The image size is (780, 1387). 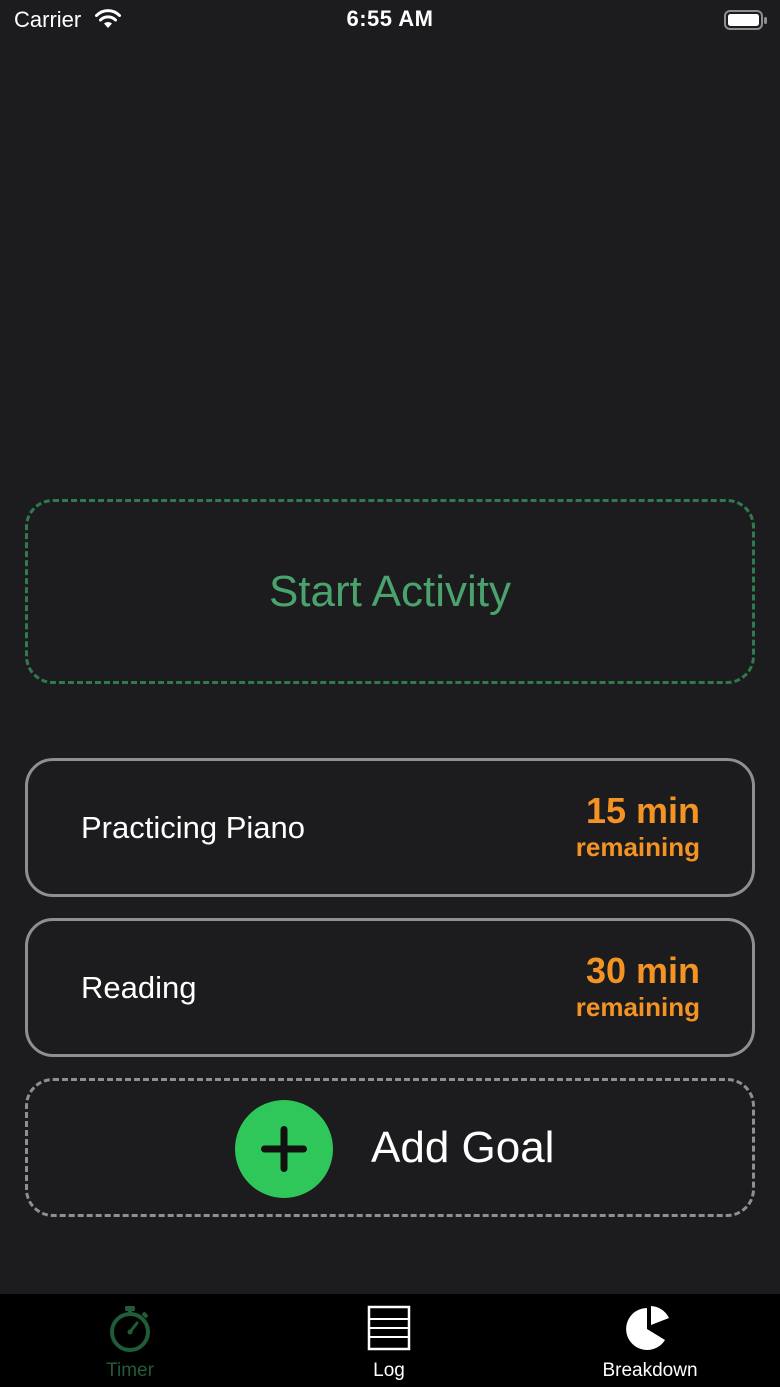 I want to click on tab-timer: Timer, so click(x=130, y=1340).